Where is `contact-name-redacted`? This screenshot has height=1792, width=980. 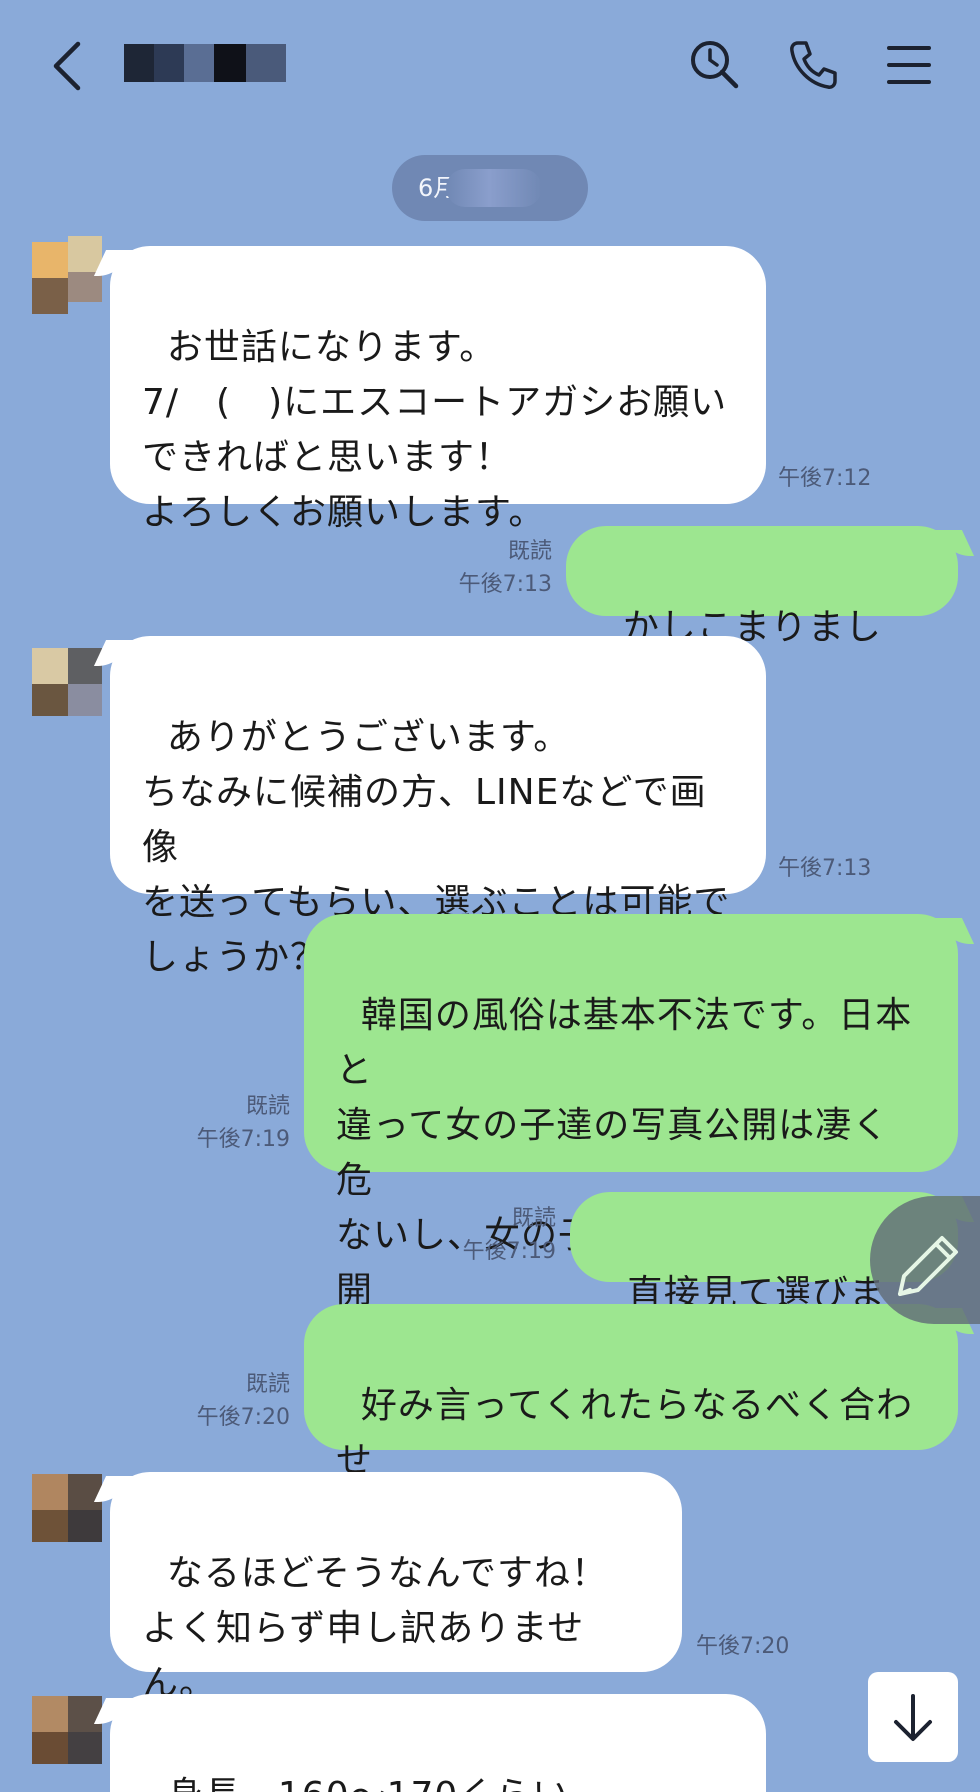 contact-name-redacted is located at coordinates (205, 63).